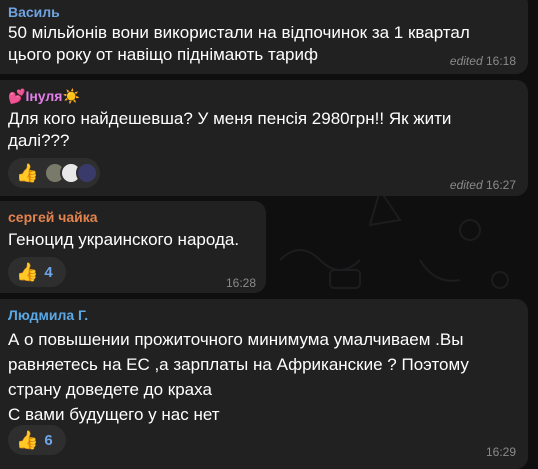 This screenshot has height=469, width=538. I want to click on message-author: Василь, so click(34, 12).